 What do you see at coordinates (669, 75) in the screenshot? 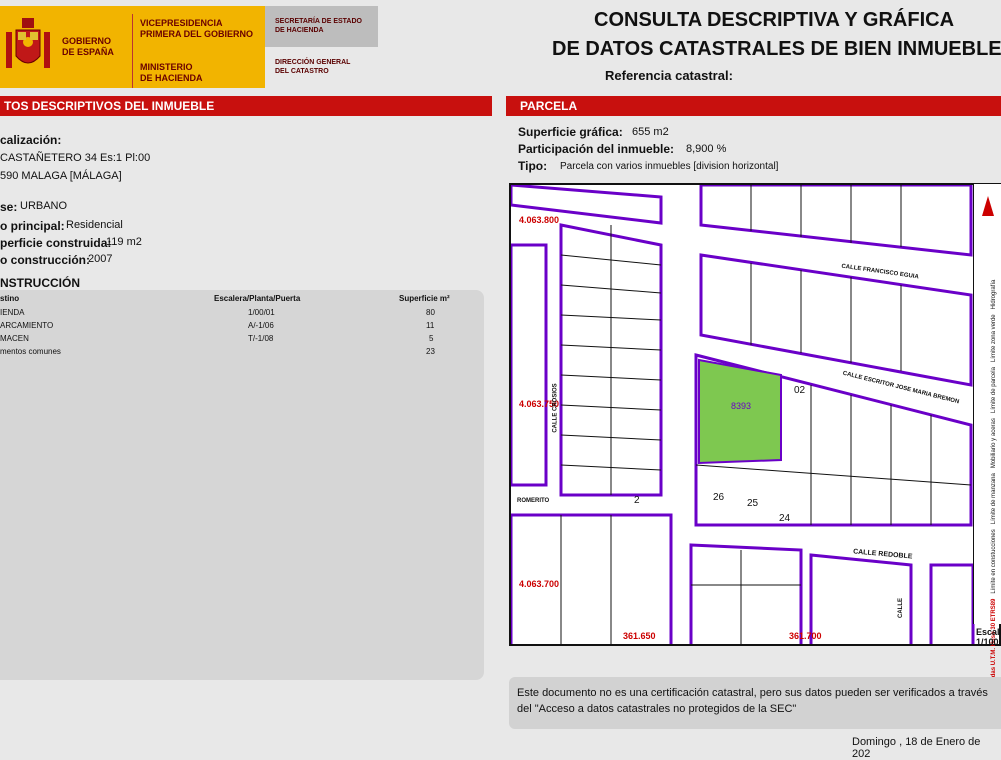
I see `ref-catastral-label: Referencia catastral:` at bounding box center [669, 75].